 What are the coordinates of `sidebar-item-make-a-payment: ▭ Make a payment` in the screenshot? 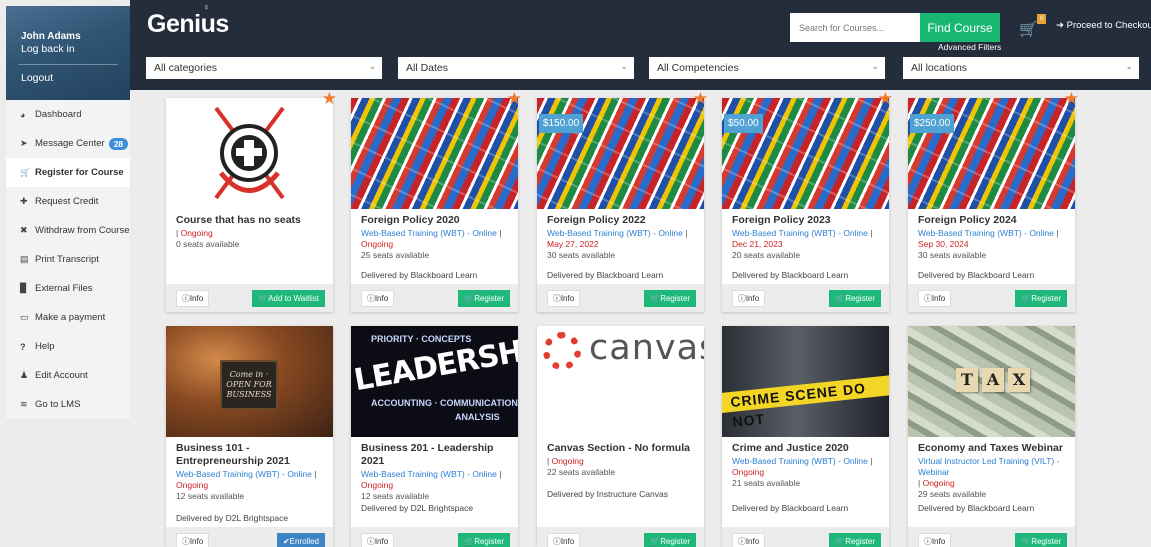 It's located at (68, 317).